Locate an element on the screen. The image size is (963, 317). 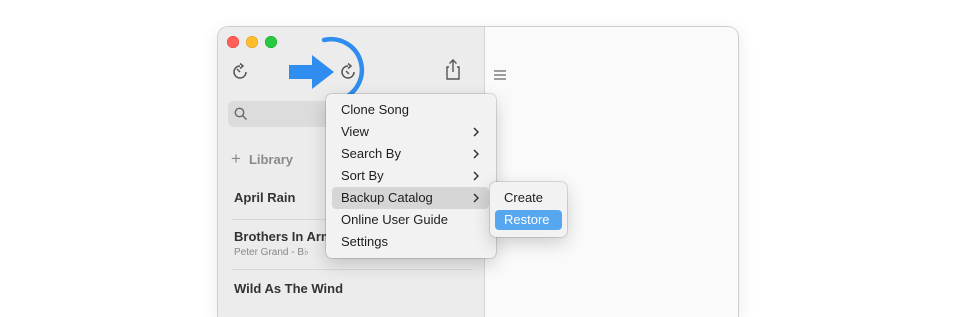
divider is located at coordinates (352, 269).